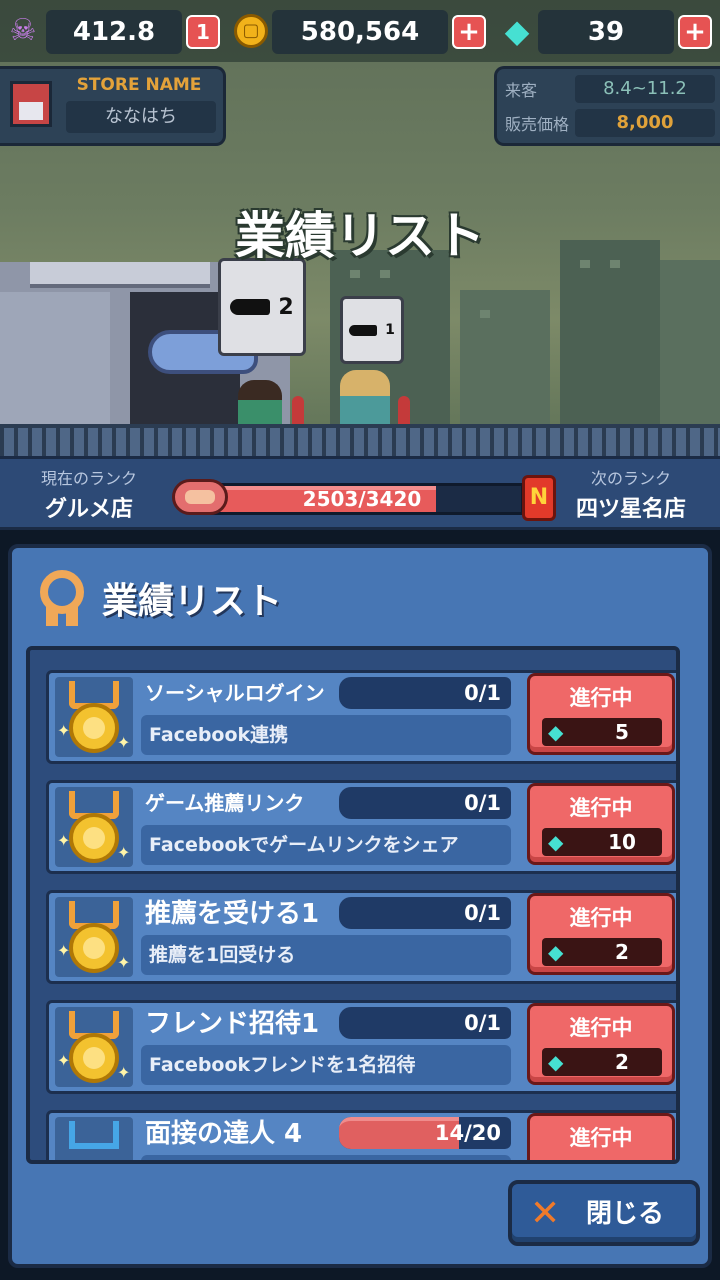  What do you see at coordinates (695, 32) in the screenshot?
I see `add-gems-button: +` at bounding box center [695, 32].